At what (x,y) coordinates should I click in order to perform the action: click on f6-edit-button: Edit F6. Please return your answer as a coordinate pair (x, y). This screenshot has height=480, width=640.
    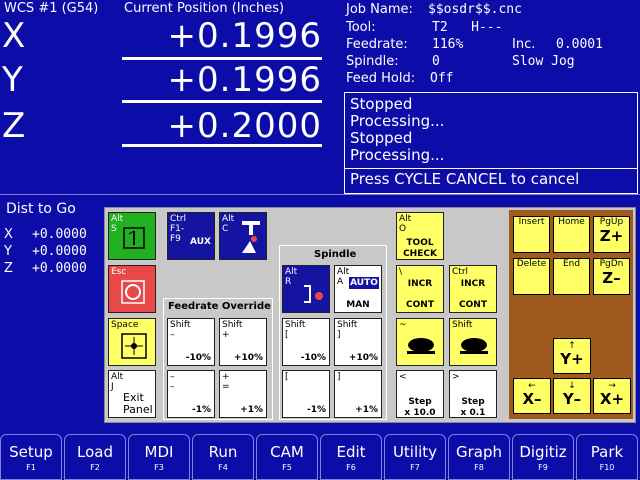
    Looking at the image, I should click on (351, 457).